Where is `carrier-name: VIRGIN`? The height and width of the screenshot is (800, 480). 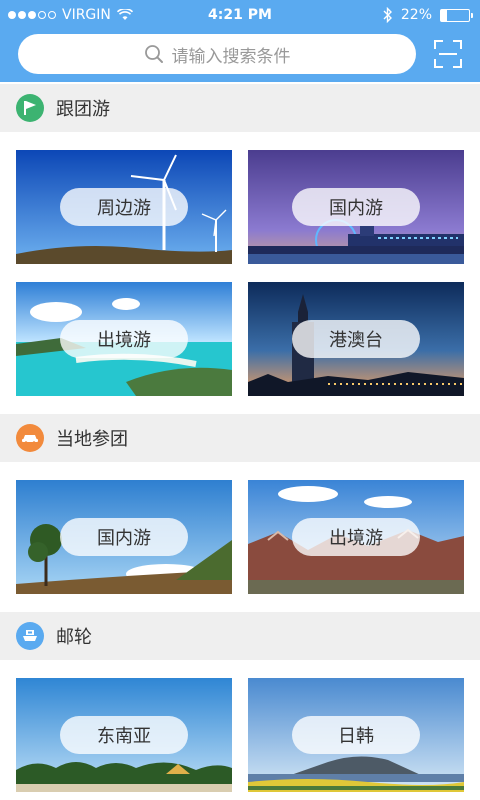
carrier-name: VIRGIN is located at coordinates (86, 15).